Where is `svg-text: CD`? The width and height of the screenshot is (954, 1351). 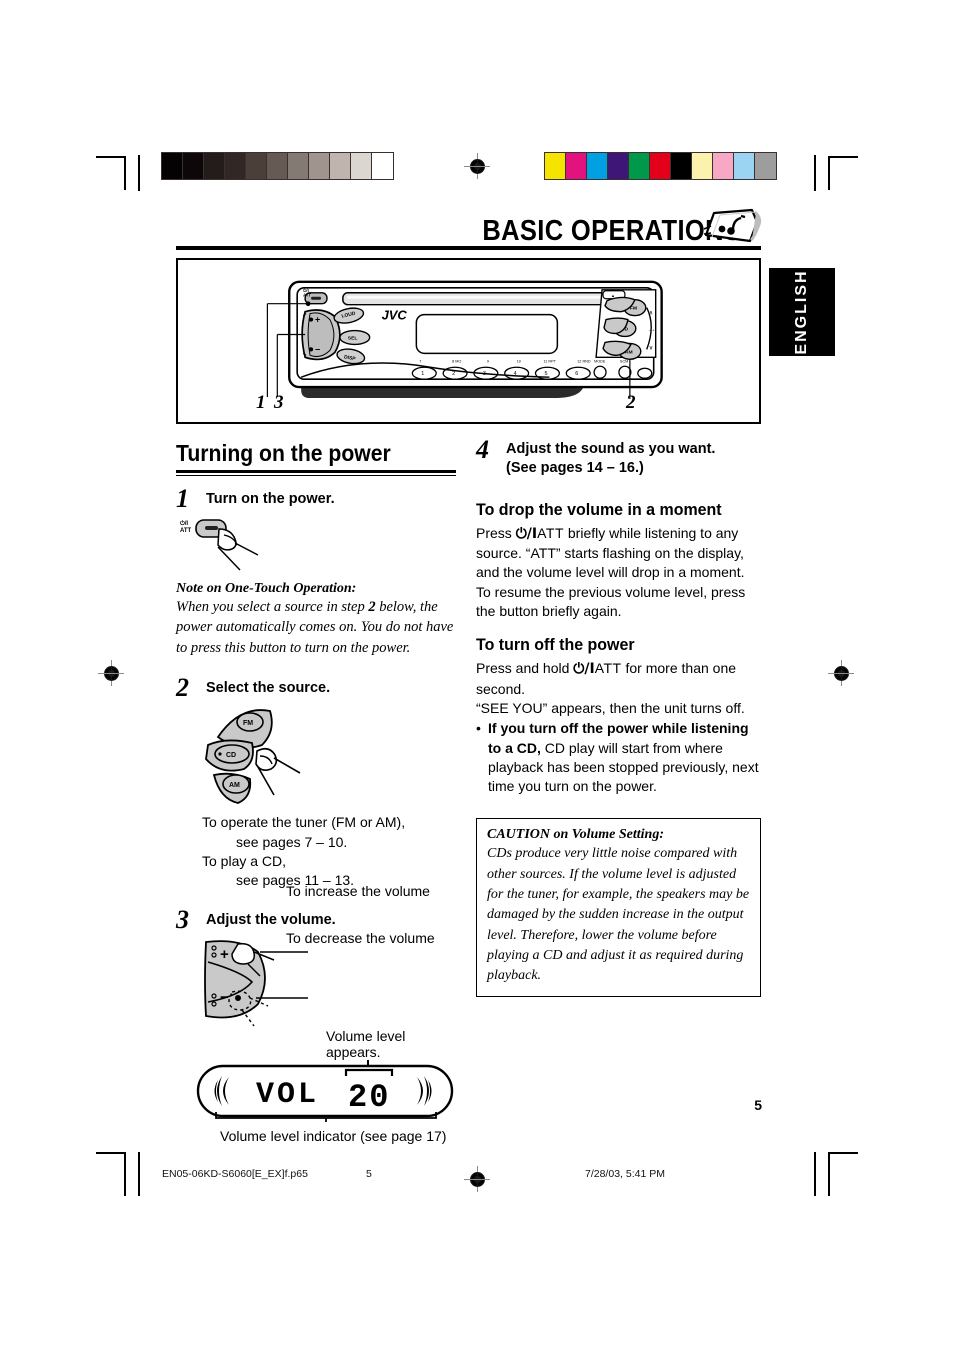 svg-text: CD is located at coordinates (231, 755).